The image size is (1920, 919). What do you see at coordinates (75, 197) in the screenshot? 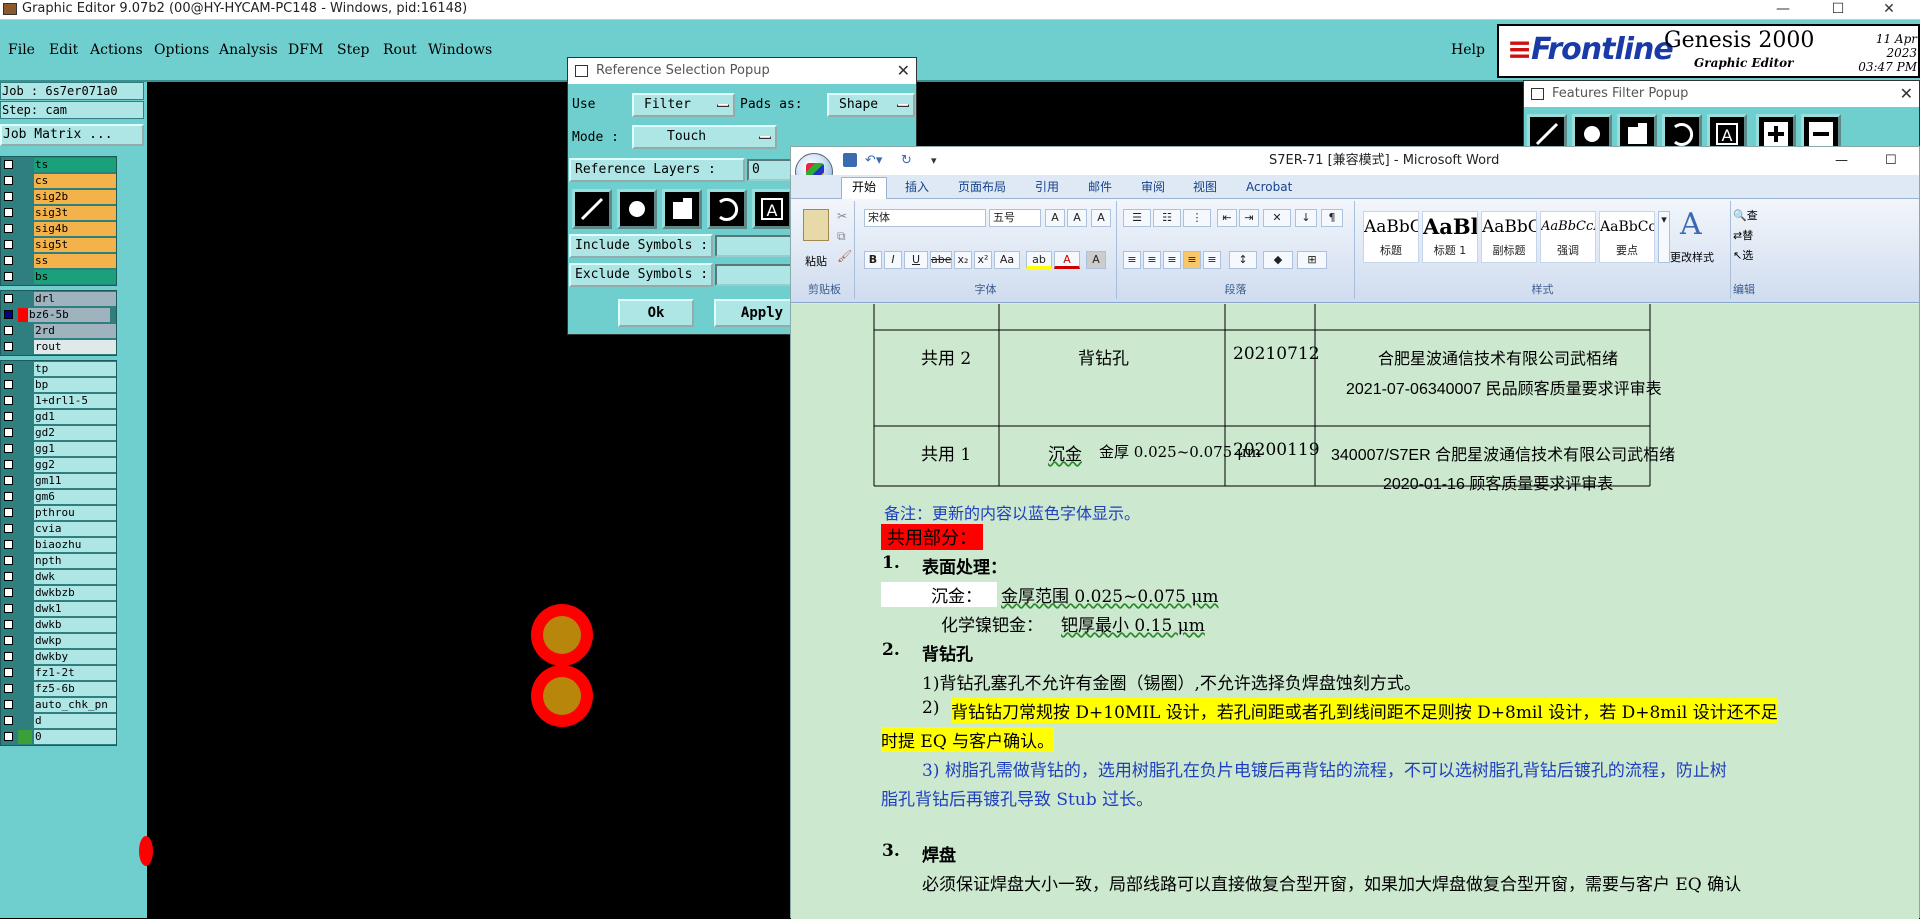
I see `layer-name: sig2b` at bounding box center [75, 197].